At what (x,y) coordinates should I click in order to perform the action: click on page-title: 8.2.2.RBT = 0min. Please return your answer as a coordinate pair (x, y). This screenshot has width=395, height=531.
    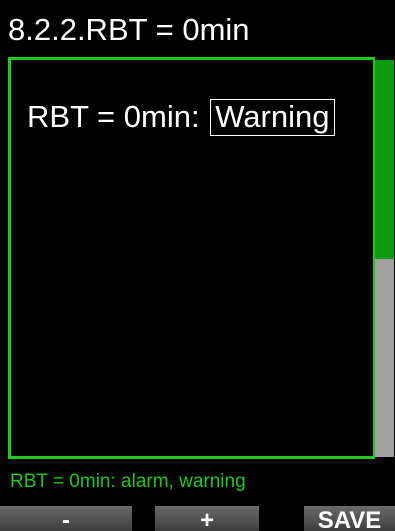
    Looking at the image, I should click on (129, 29).